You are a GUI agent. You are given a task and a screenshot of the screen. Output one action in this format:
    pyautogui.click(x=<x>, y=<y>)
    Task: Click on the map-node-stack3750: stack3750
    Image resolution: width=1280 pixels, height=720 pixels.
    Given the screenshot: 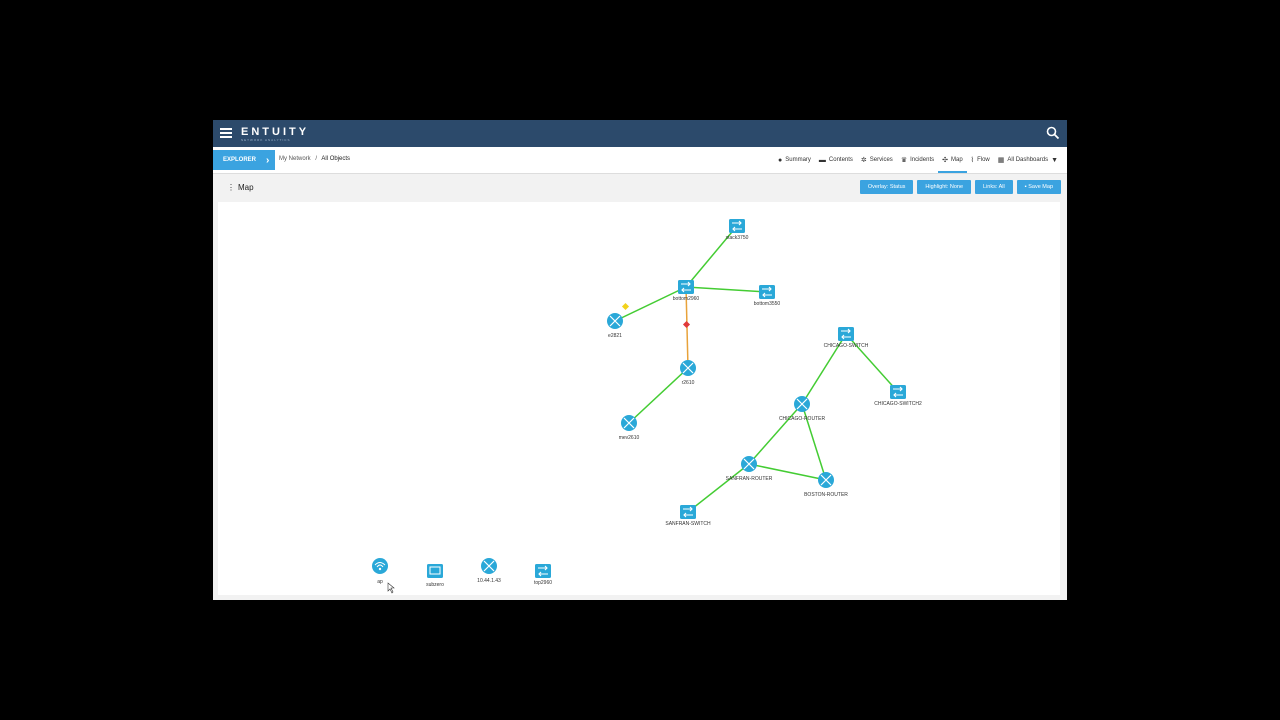 What is the action you would take?
    pyautogui.click(x=737, y=230)
    